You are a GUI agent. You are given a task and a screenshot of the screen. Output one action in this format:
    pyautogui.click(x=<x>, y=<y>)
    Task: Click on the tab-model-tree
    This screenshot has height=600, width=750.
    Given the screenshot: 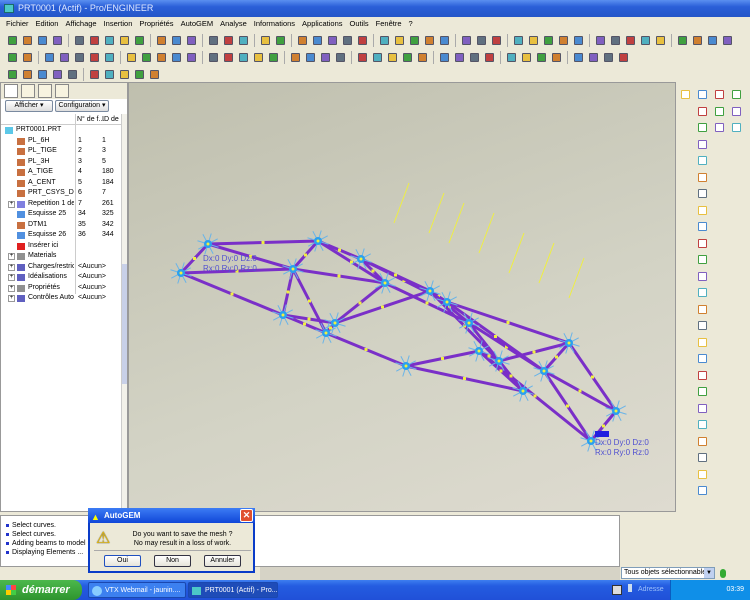 What is the action you would take?
    pyautogui.click(x=11, y=91)
    